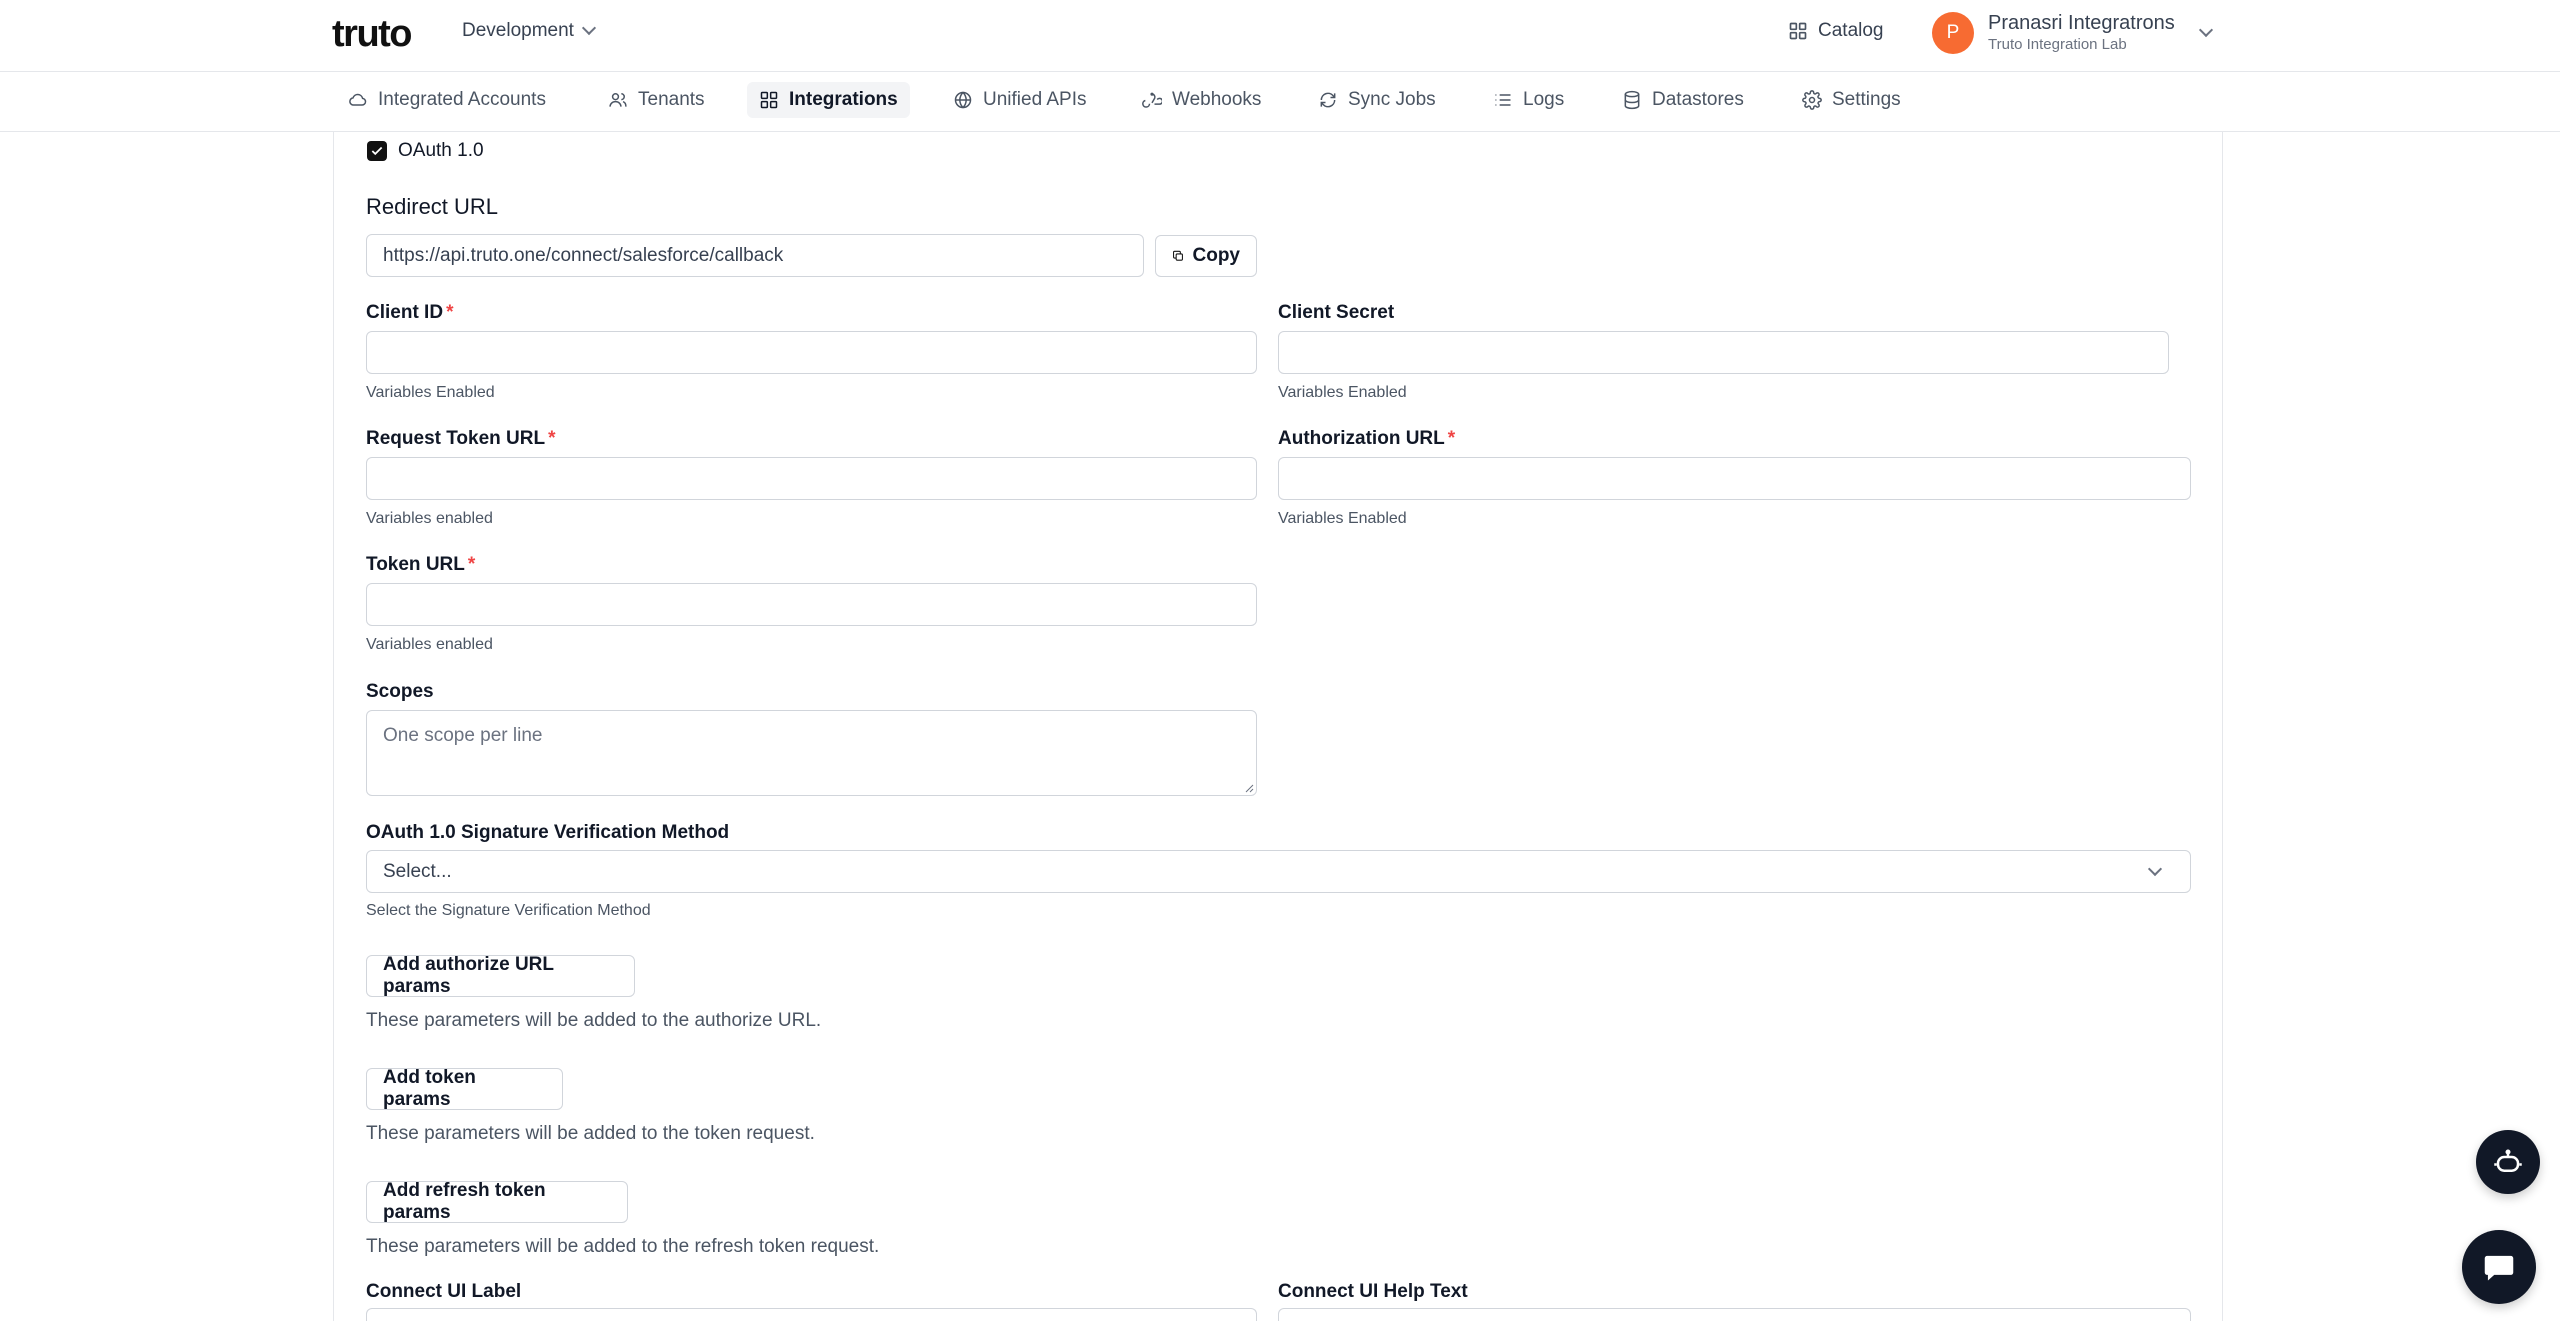 The image size is (2560, 1321). What do you see at coordinates (1342, 392) in the screenshot?
I see `client-secret-hint: Variables Enabled` at bounding box center [1342, 392].